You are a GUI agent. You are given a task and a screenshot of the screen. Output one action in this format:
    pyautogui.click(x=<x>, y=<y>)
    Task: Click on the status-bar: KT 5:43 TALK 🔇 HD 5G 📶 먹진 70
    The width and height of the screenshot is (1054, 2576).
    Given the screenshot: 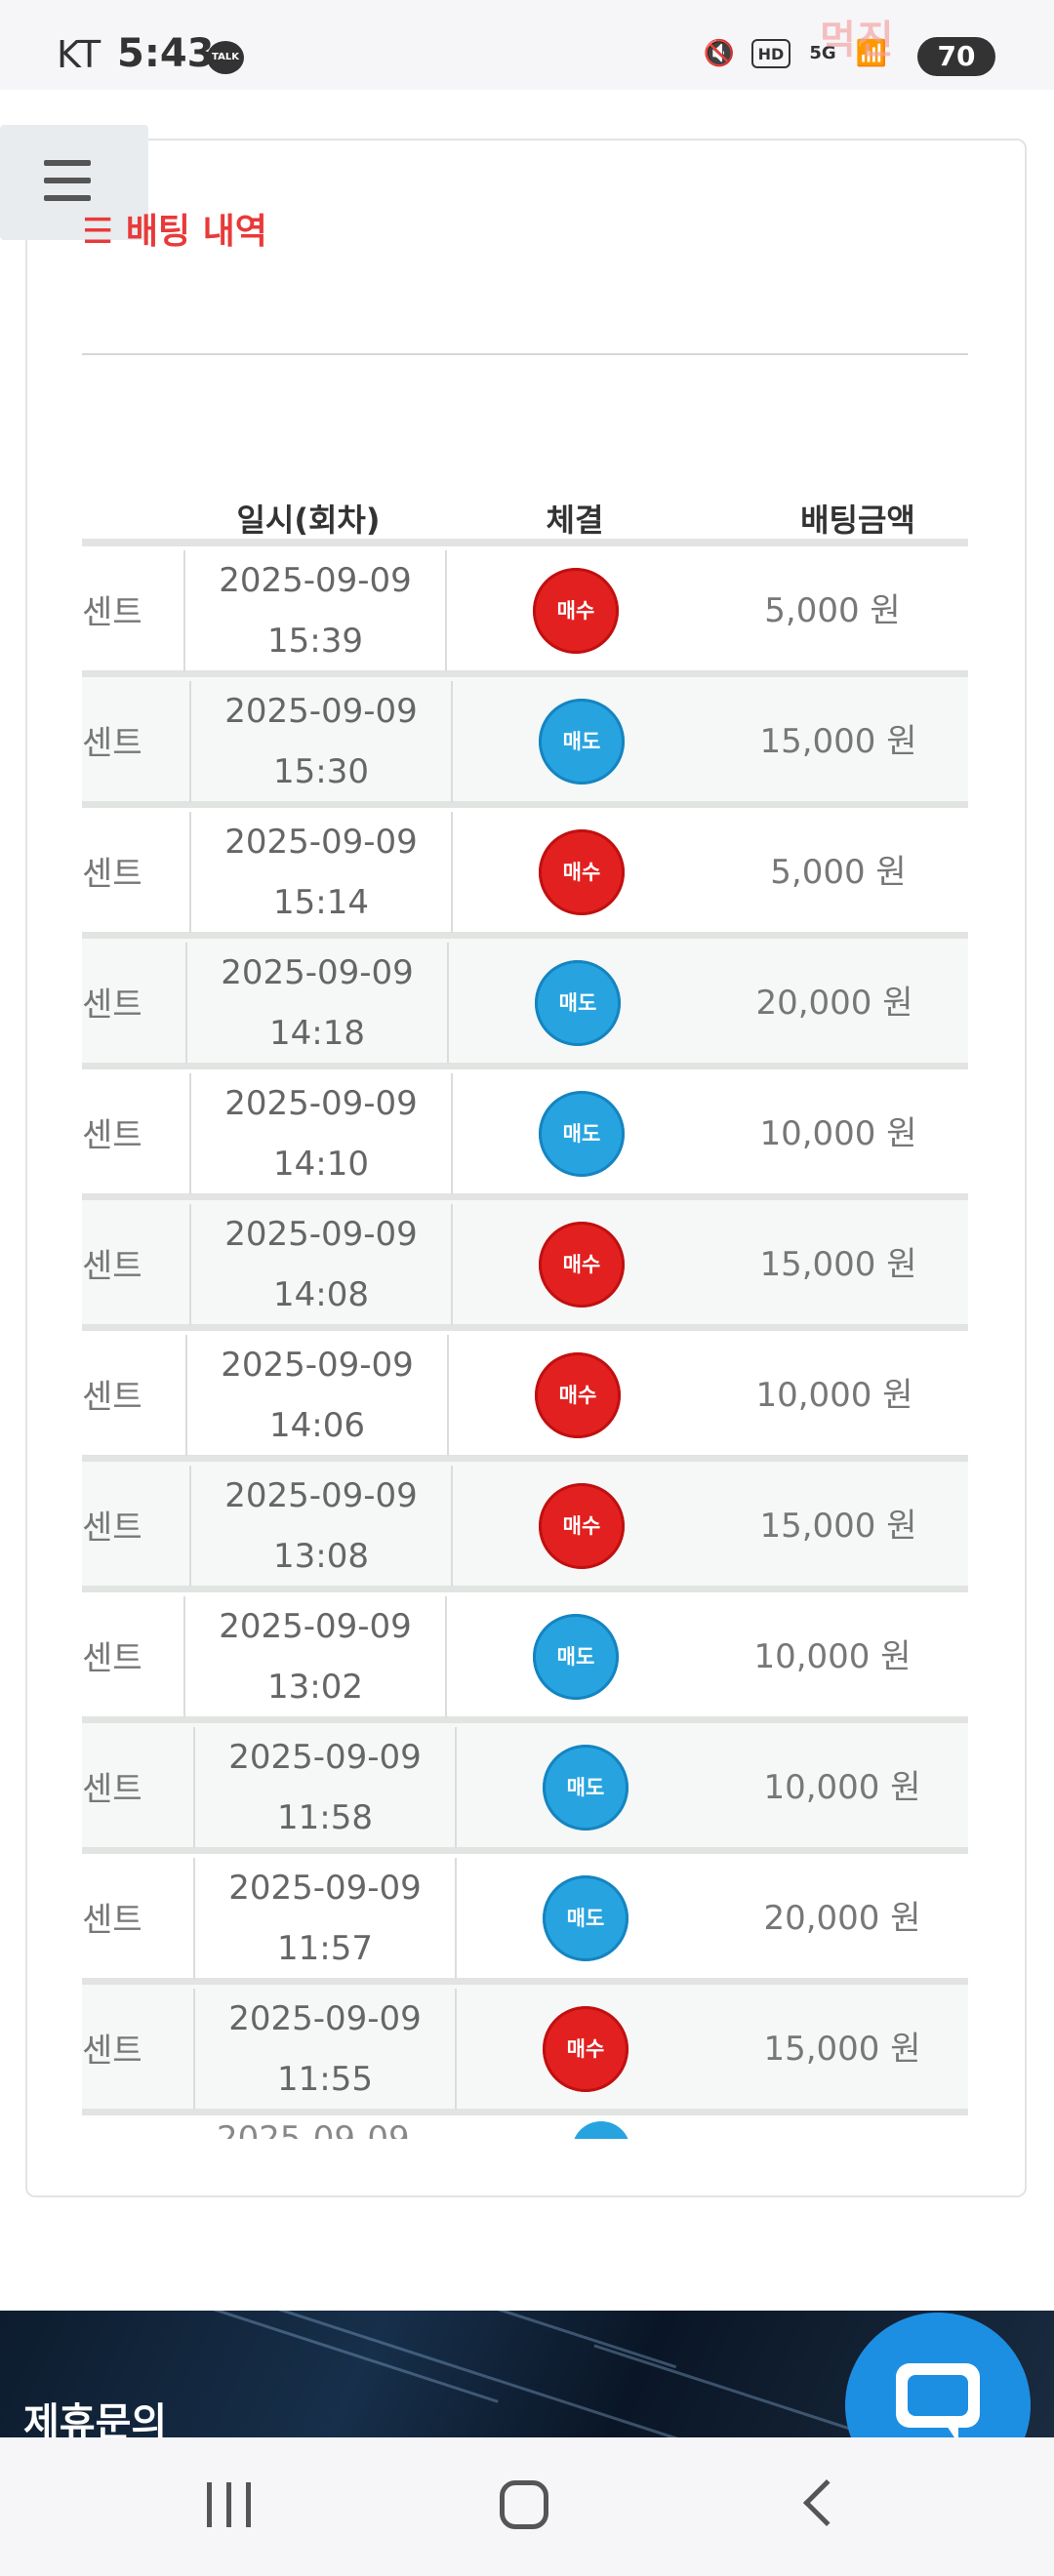 What is the action you would take?
    pyautogui.click(x=527, y=45)
    